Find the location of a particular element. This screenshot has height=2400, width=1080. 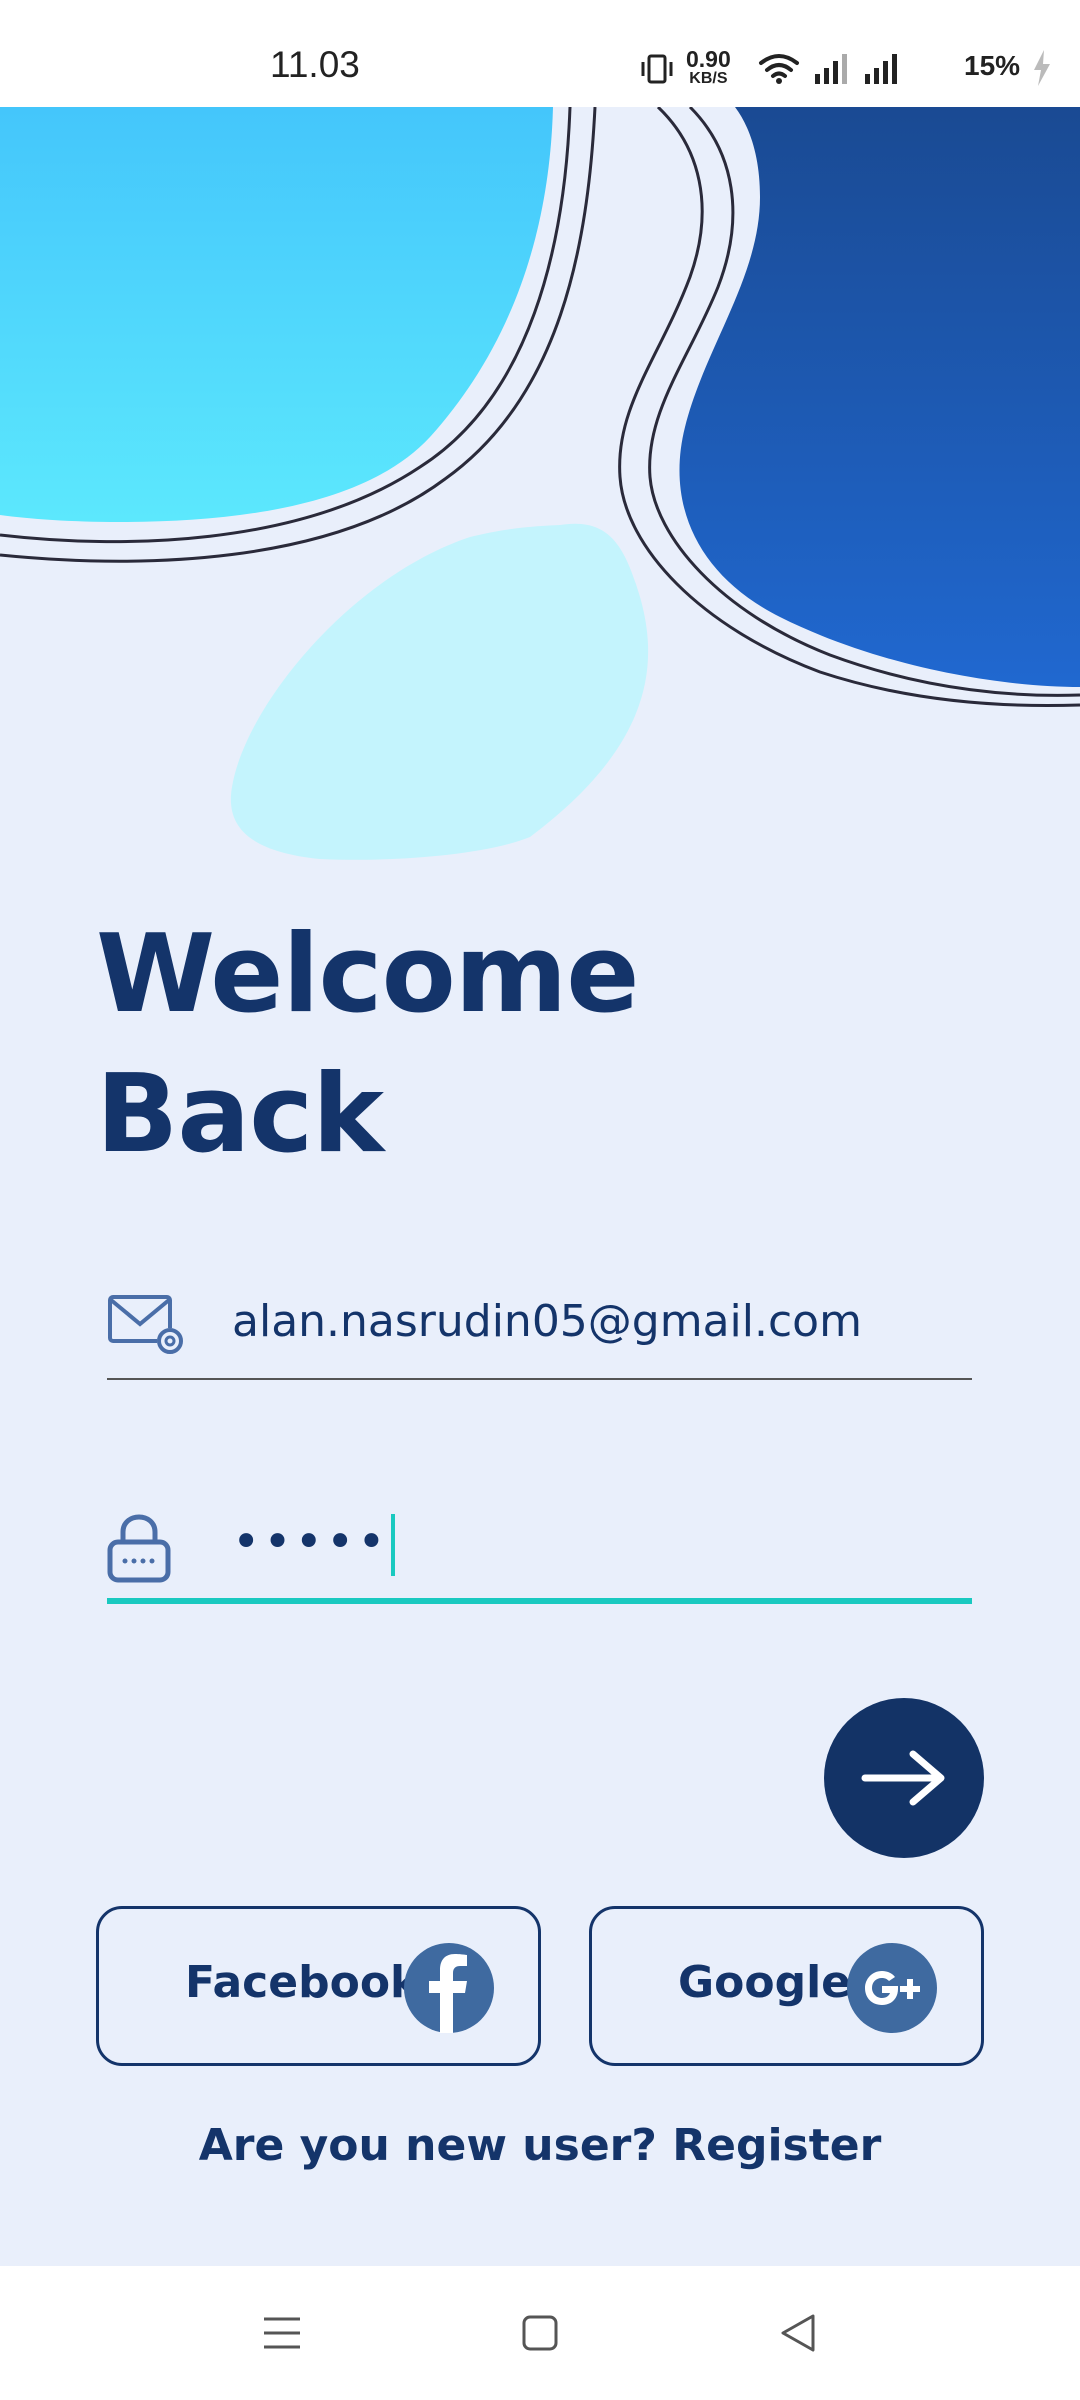

status-bar: 11.03 0.90 KB/S 15% is located at coordinates (540, 53).